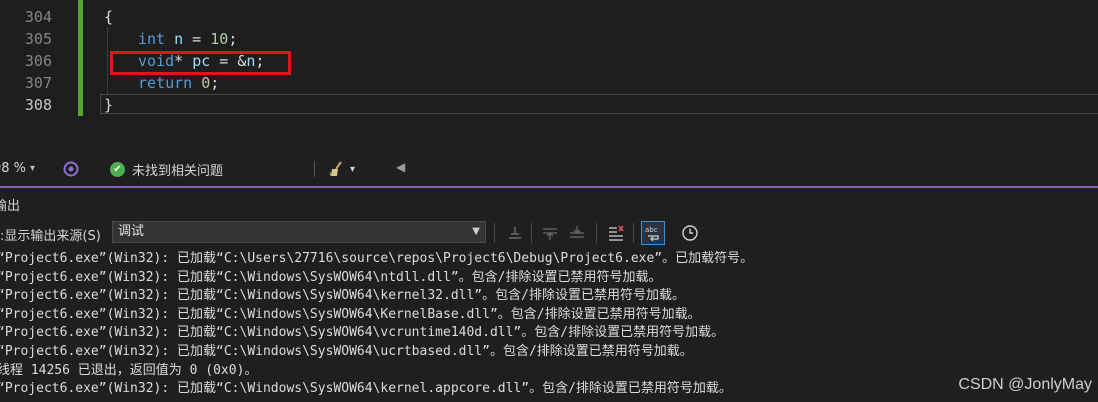 The image size is (1098, 402). What do you see at coordinates (335, 169) in the screenshot?
I see `broom-icon` at bounding box center [335, 169].